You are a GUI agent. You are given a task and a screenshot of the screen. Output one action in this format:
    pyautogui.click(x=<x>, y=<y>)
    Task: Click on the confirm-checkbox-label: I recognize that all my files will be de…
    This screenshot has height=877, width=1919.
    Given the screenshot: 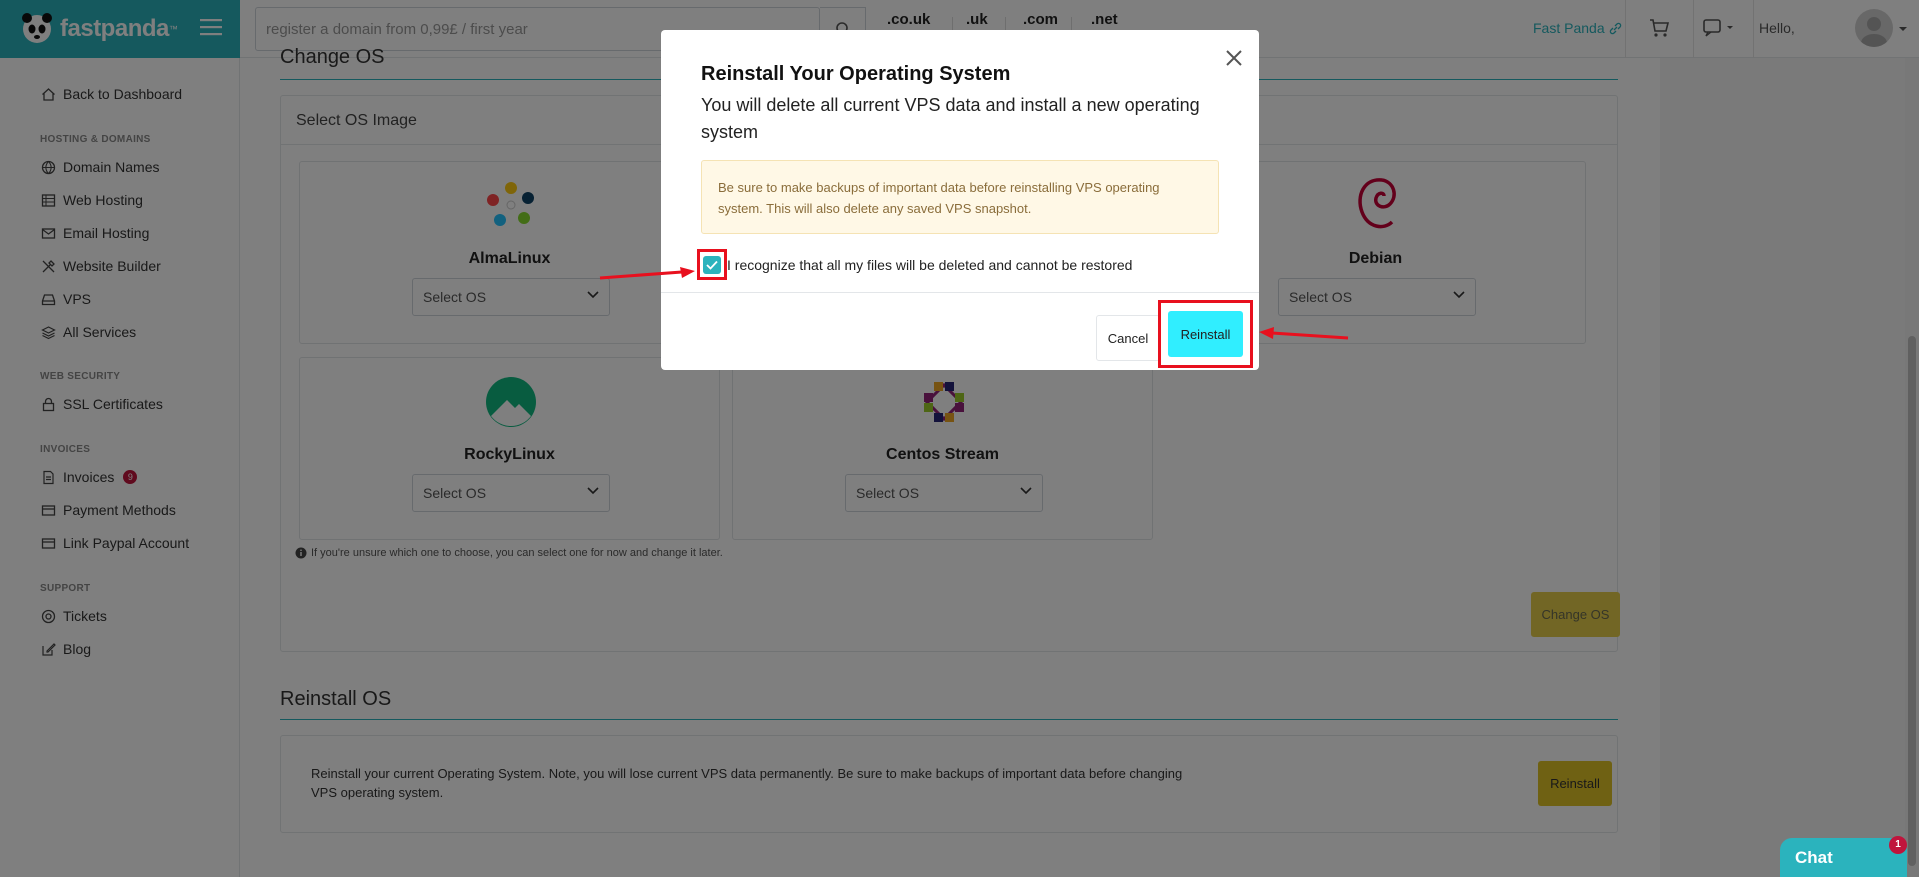 What is the action you would take?
    pyautogui.click(x=929, y=265)
    